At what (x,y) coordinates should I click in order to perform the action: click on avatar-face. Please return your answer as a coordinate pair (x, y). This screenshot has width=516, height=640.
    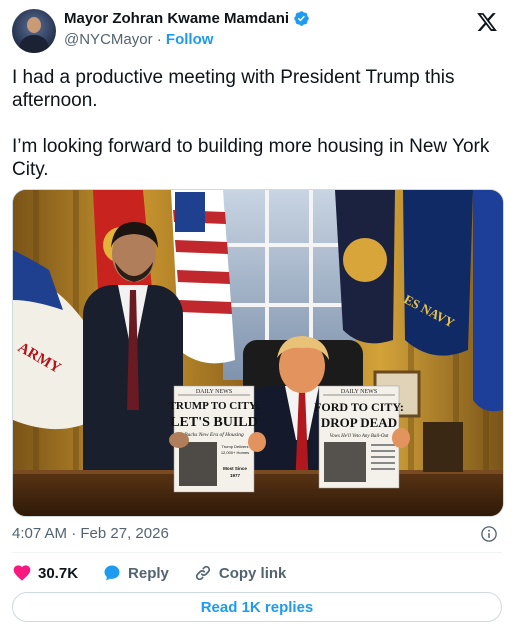
    Looking at the image, I should click on (34, 25).